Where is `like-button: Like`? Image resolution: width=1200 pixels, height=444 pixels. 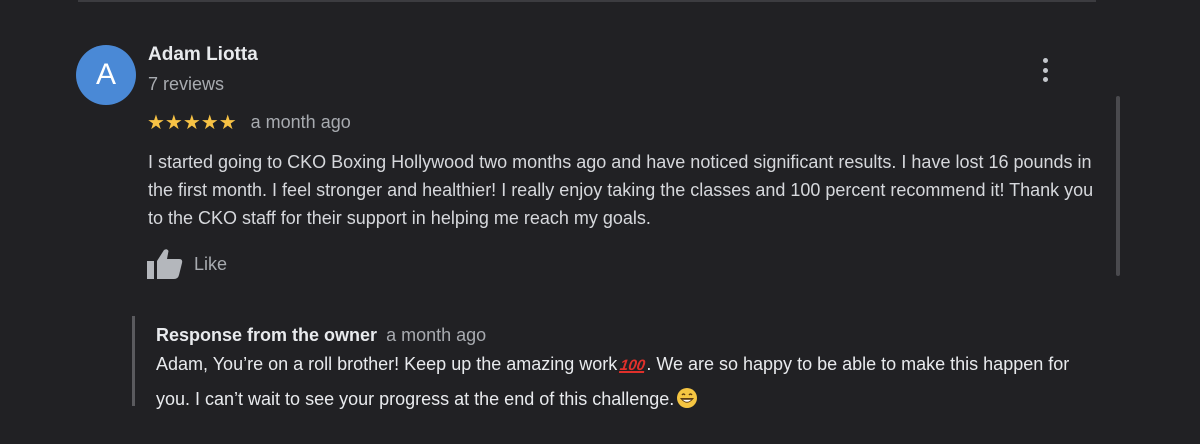
like-button: Like is located at coordinates (186, 264).